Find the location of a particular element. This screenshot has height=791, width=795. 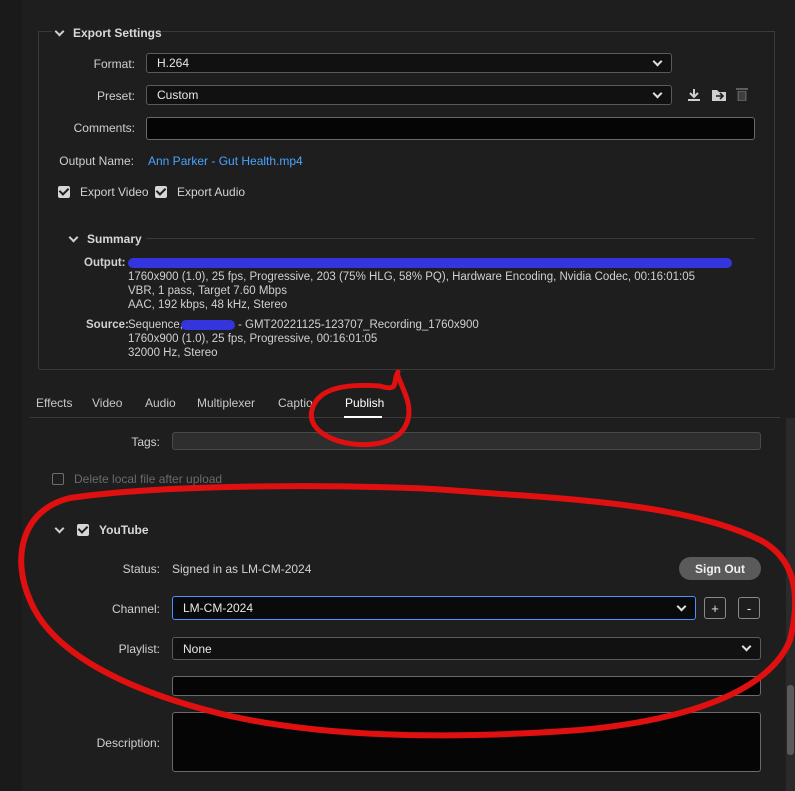

publish-circle-annotation is located at coordinates (360, 408).